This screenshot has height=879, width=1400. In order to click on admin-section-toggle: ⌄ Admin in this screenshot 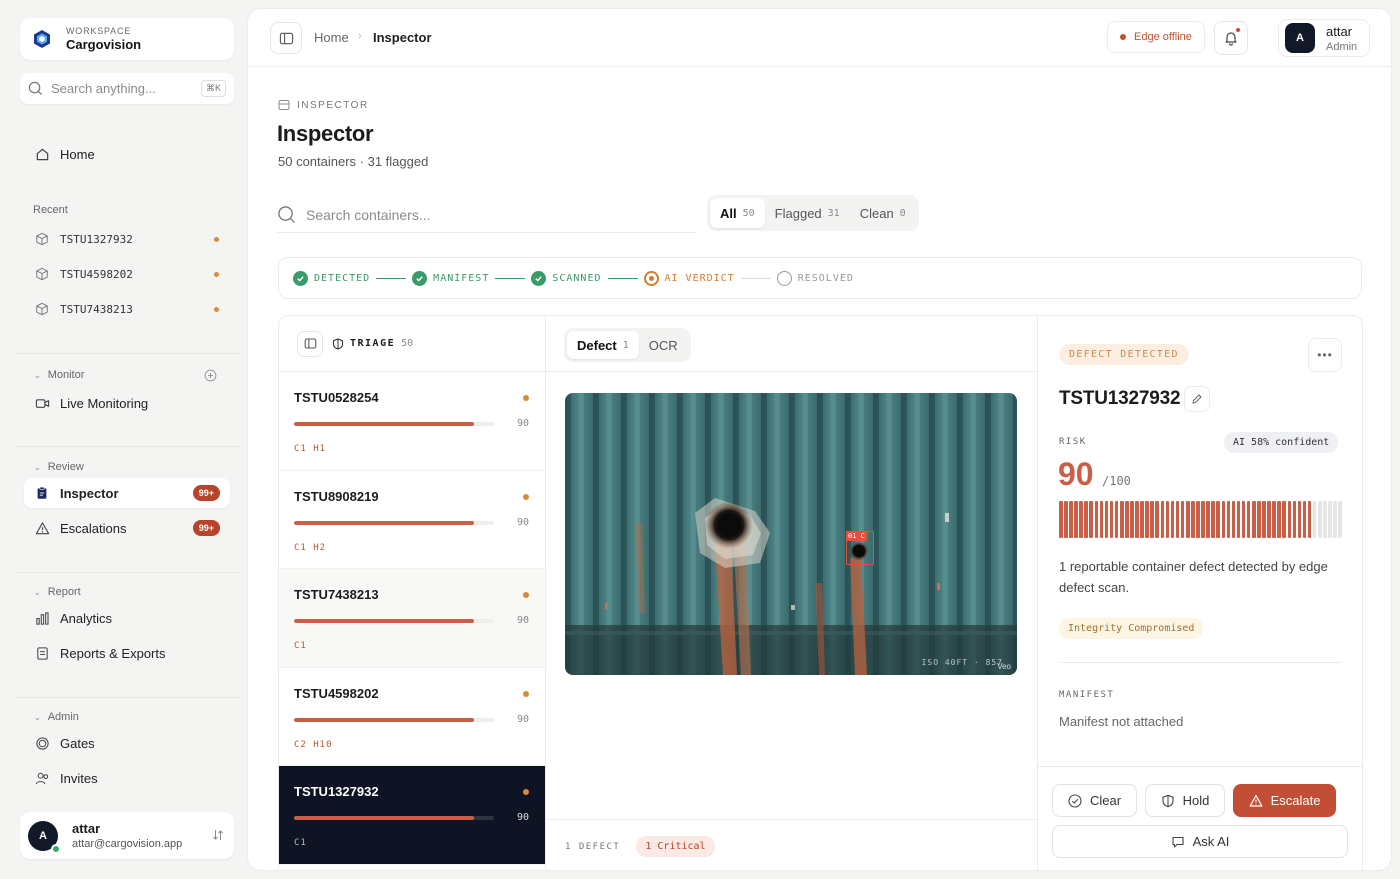, I will do `click(56, 717)`.